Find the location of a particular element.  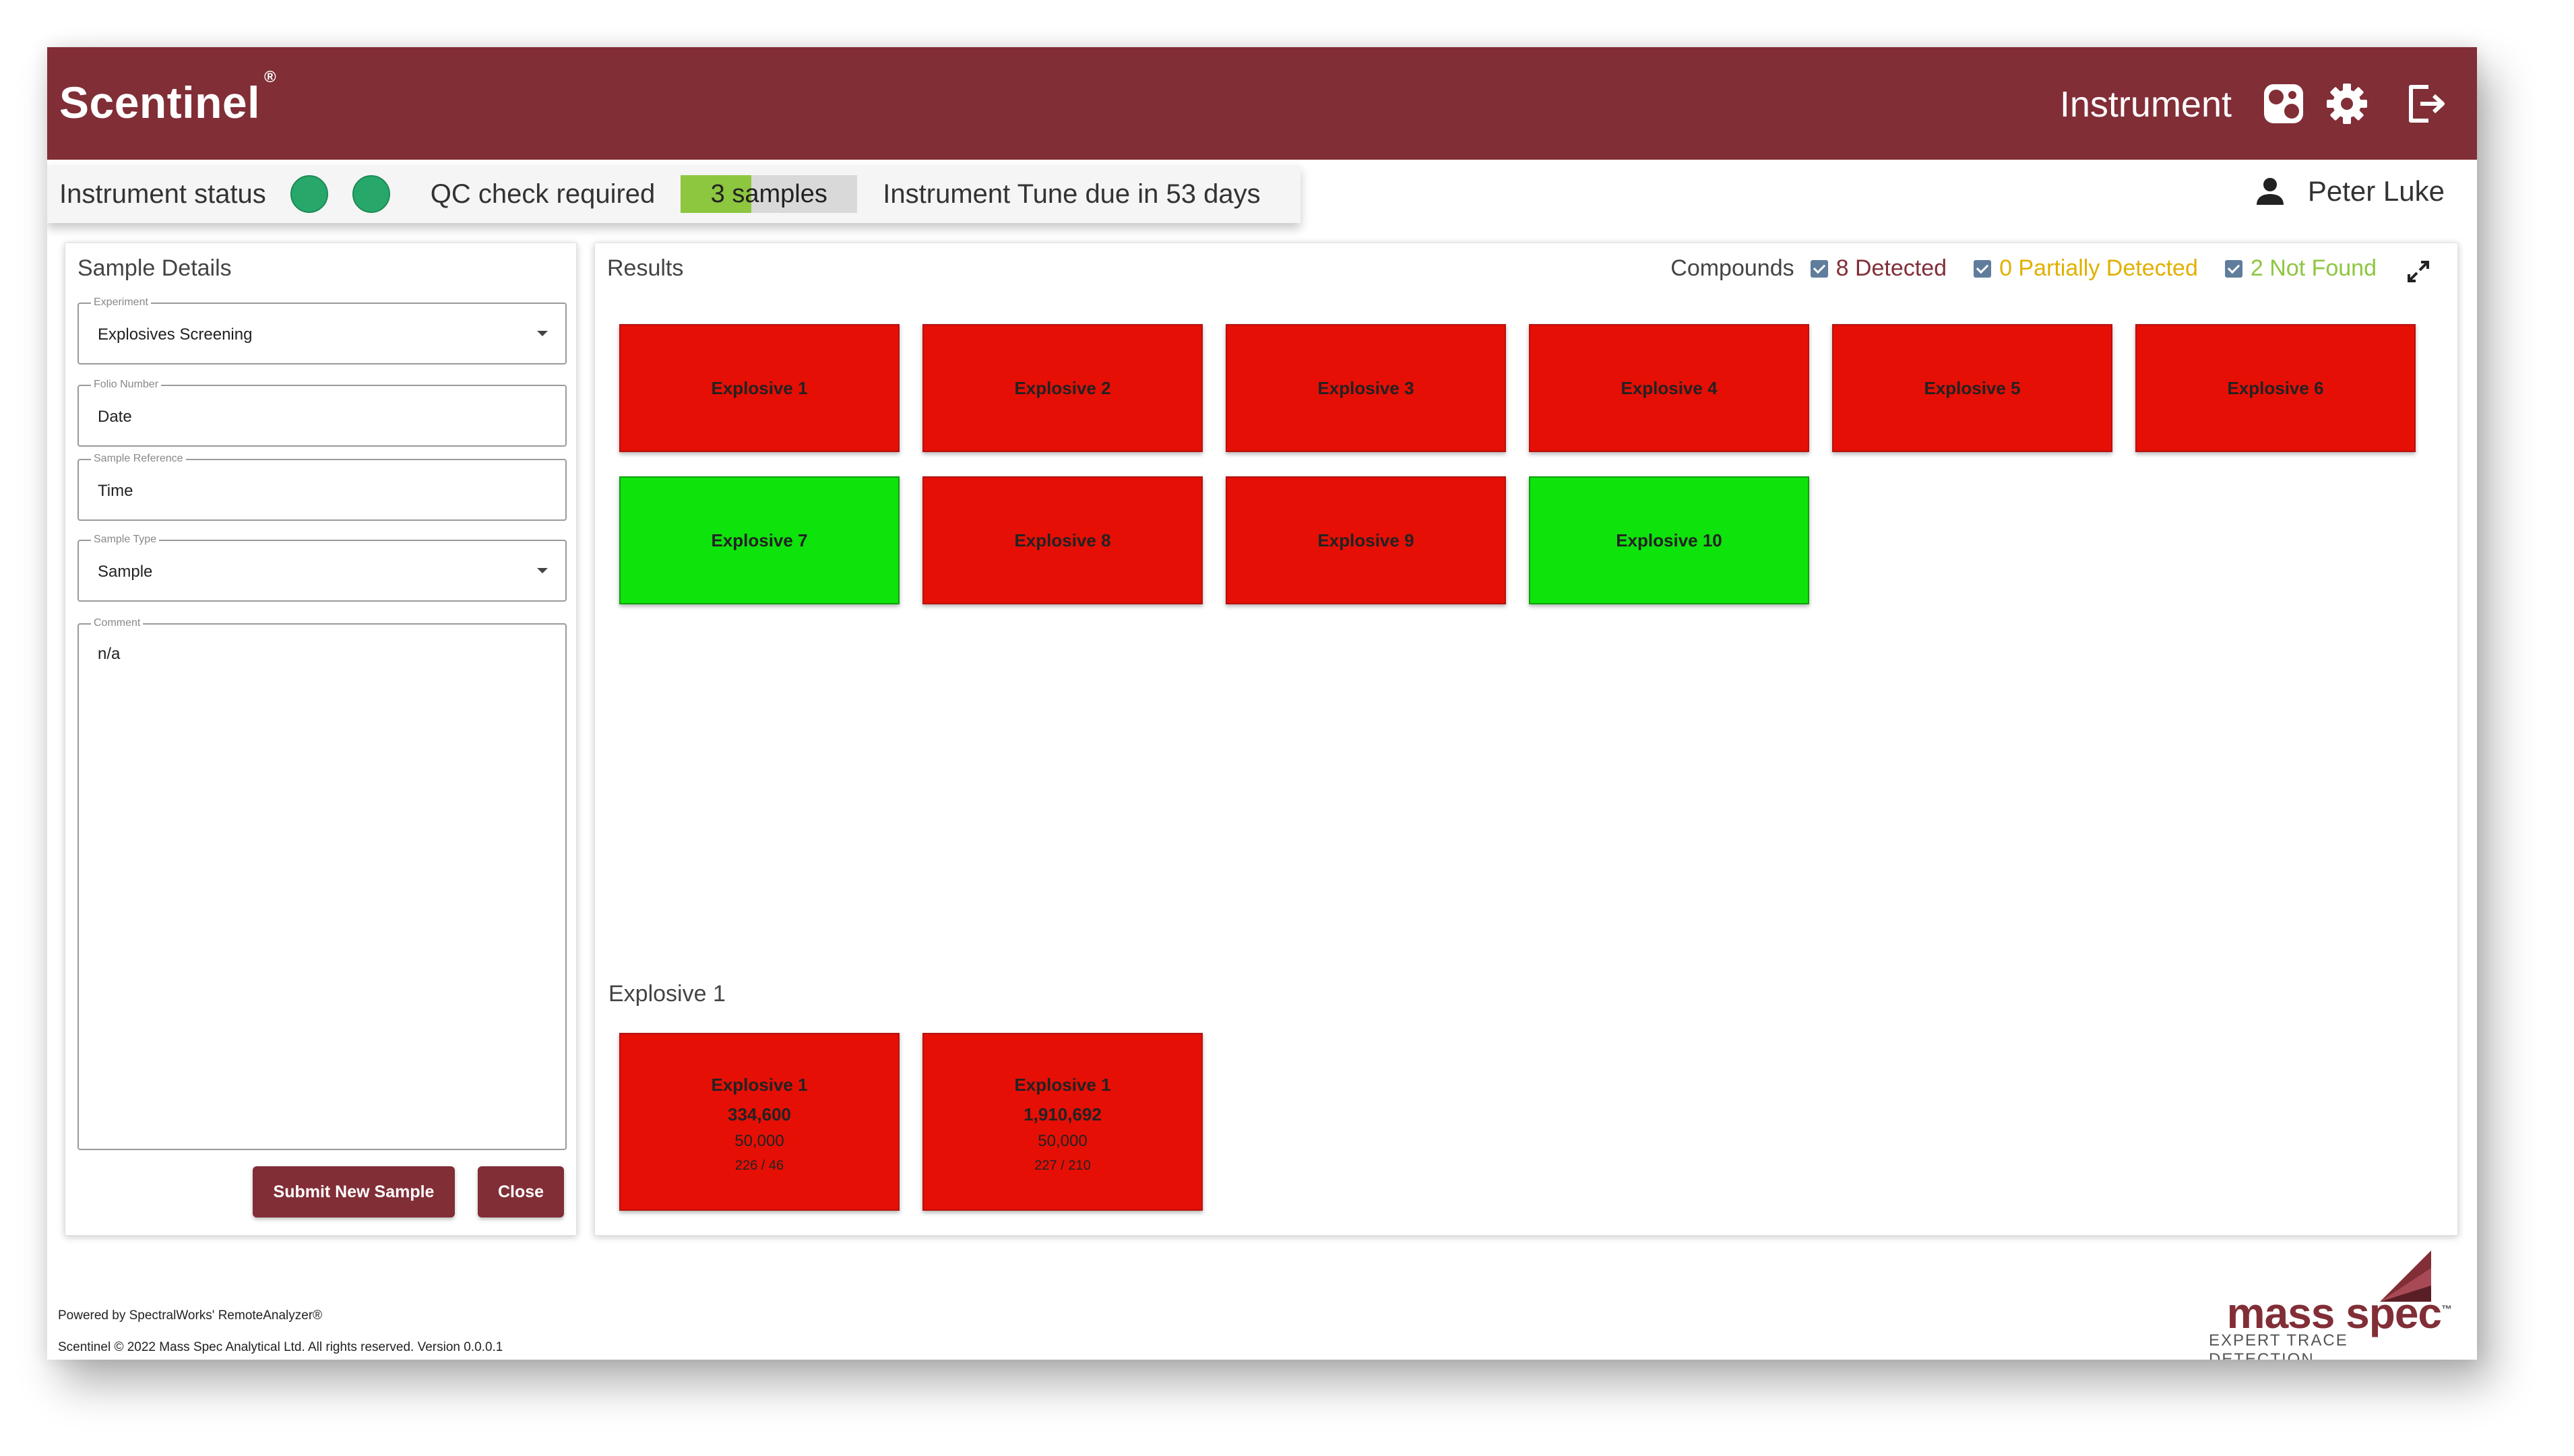

qc-check-label: QC check required is located at coordinates (543, 194).